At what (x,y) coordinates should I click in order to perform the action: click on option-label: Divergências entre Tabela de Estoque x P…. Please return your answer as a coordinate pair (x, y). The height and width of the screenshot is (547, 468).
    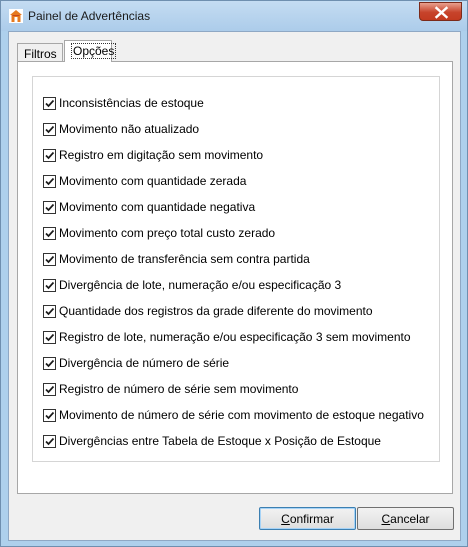
    Looking at the image, I should click on (220, 441).